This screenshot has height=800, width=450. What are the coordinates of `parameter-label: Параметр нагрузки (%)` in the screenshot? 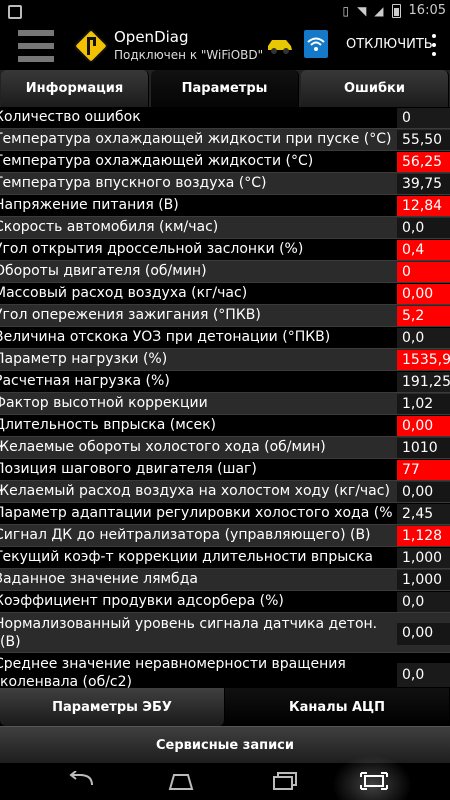 It's located at (84, 359).